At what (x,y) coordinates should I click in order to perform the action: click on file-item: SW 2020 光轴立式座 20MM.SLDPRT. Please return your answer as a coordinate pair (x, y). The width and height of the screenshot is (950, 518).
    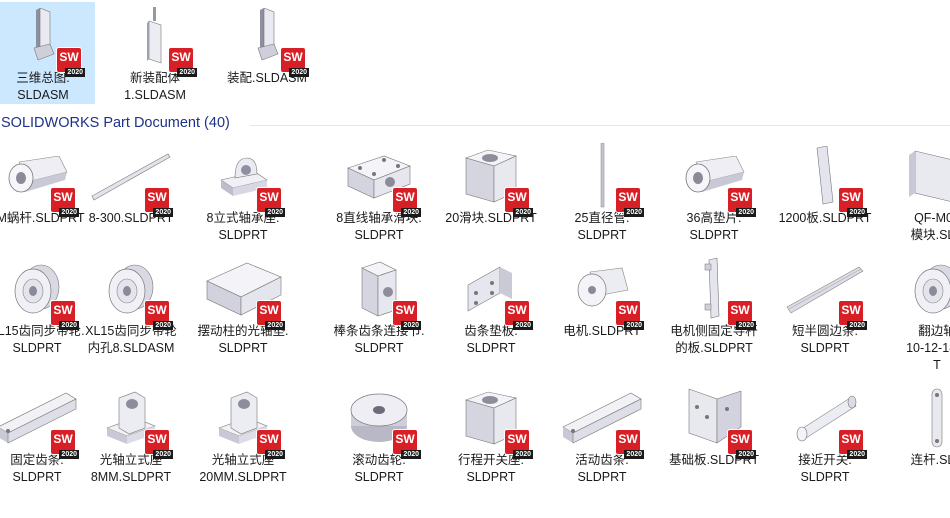
    Looking at the image, I should click on (243, 435).